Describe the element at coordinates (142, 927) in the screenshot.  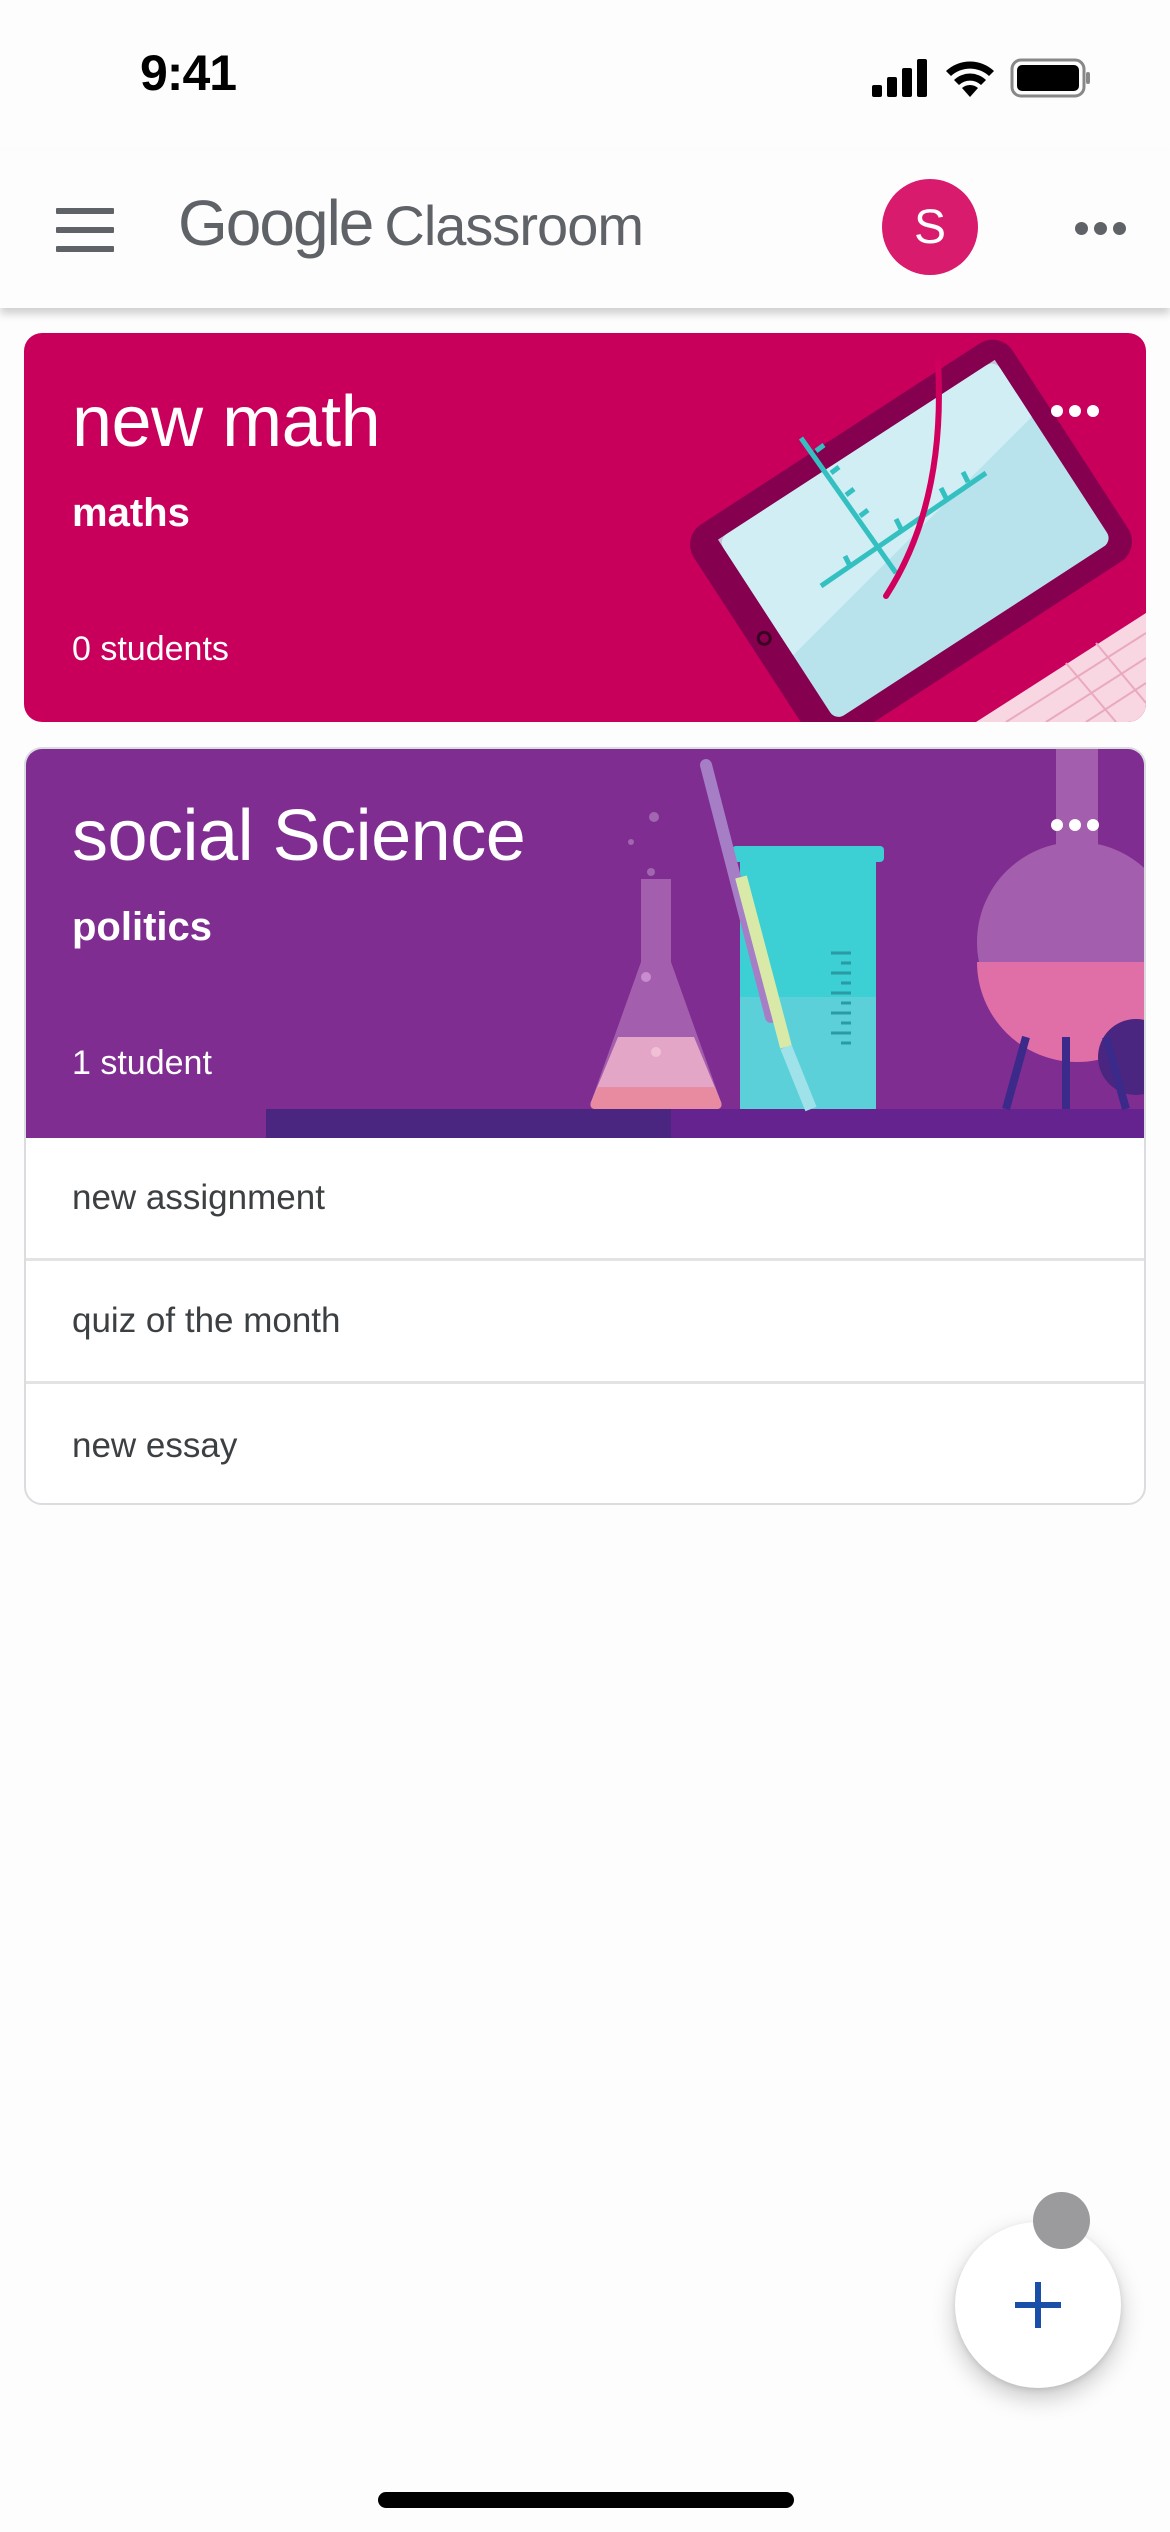
I see `class-section: politics` at that location.